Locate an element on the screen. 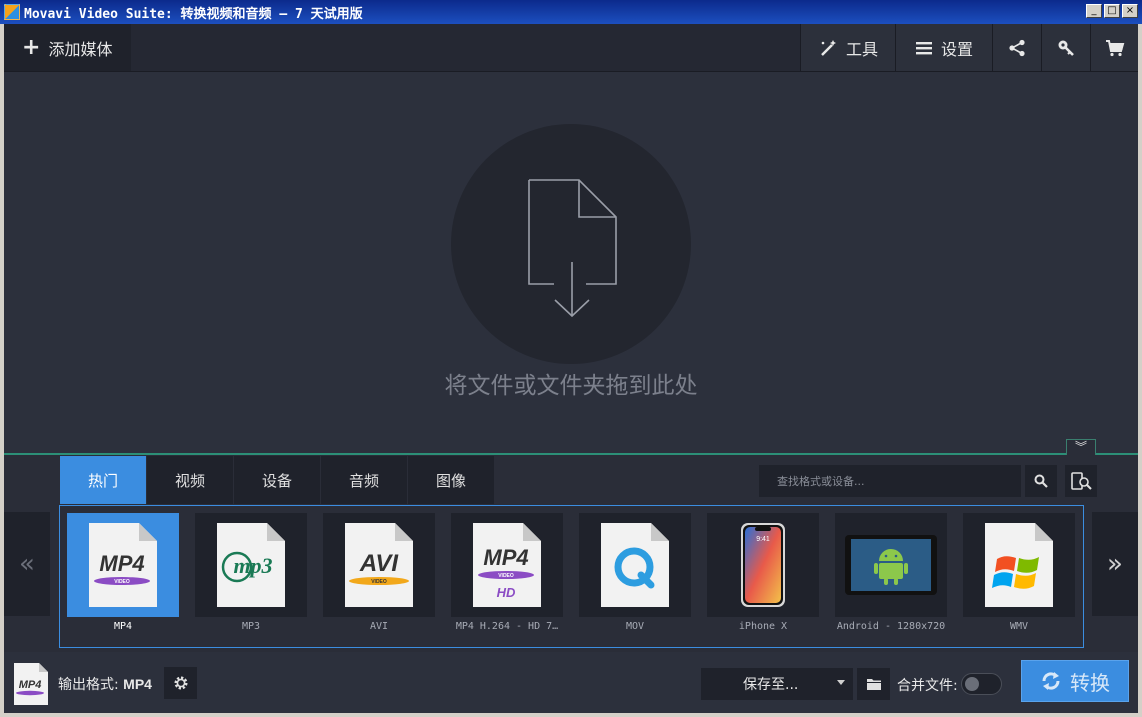  format-item-mp4-hd: MP4 VIDEO HD is located at coordinates (507, 565).